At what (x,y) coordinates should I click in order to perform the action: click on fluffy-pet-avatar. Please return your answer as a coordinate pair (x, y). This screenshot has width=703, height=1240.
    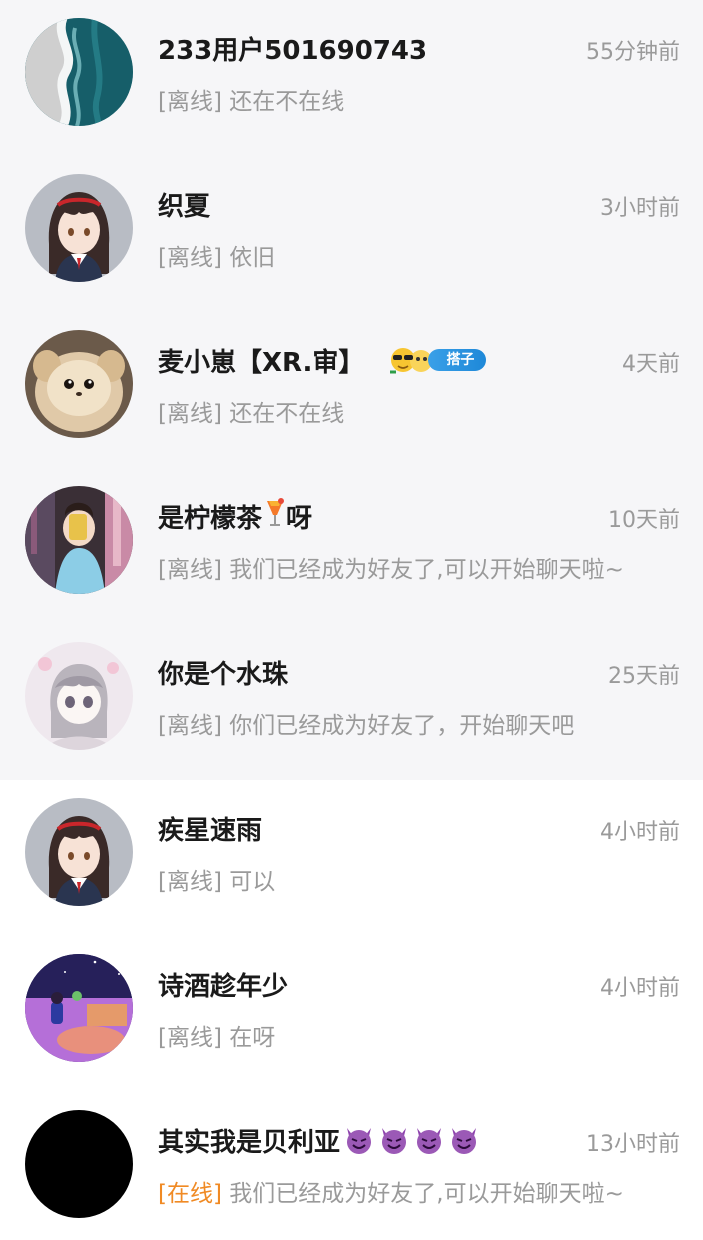
    Looking at the image, I should click on (79, 384).